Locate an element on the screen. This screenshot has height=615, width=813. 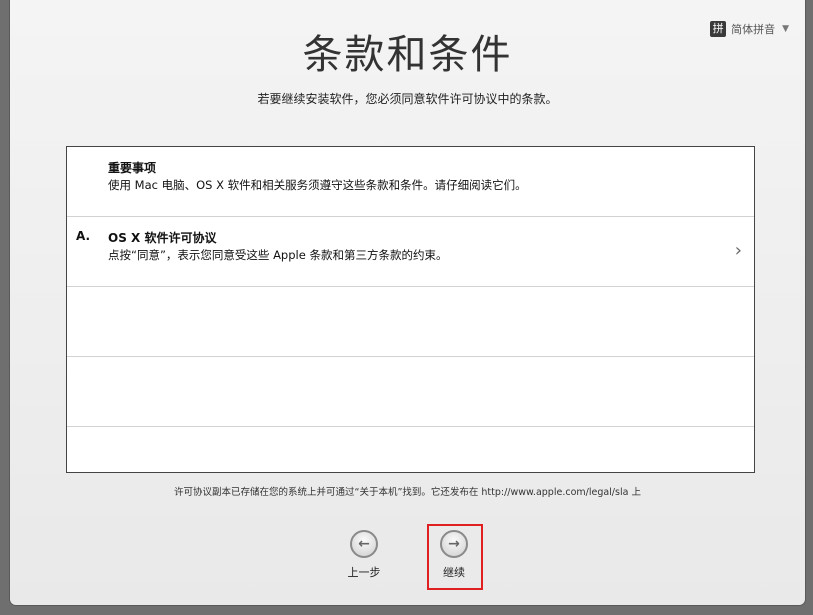
back-button: ← 上一步 is located at coordinates (364, 555).